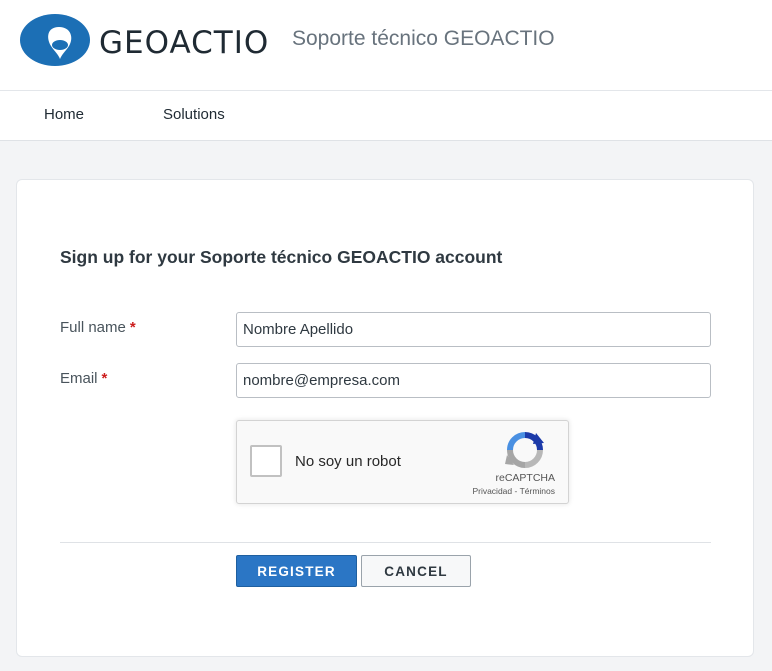  What do you see at coordinates (537, 491) in the screenshot?
I see `terms-link: Términos` at bounding box center [537, 491].